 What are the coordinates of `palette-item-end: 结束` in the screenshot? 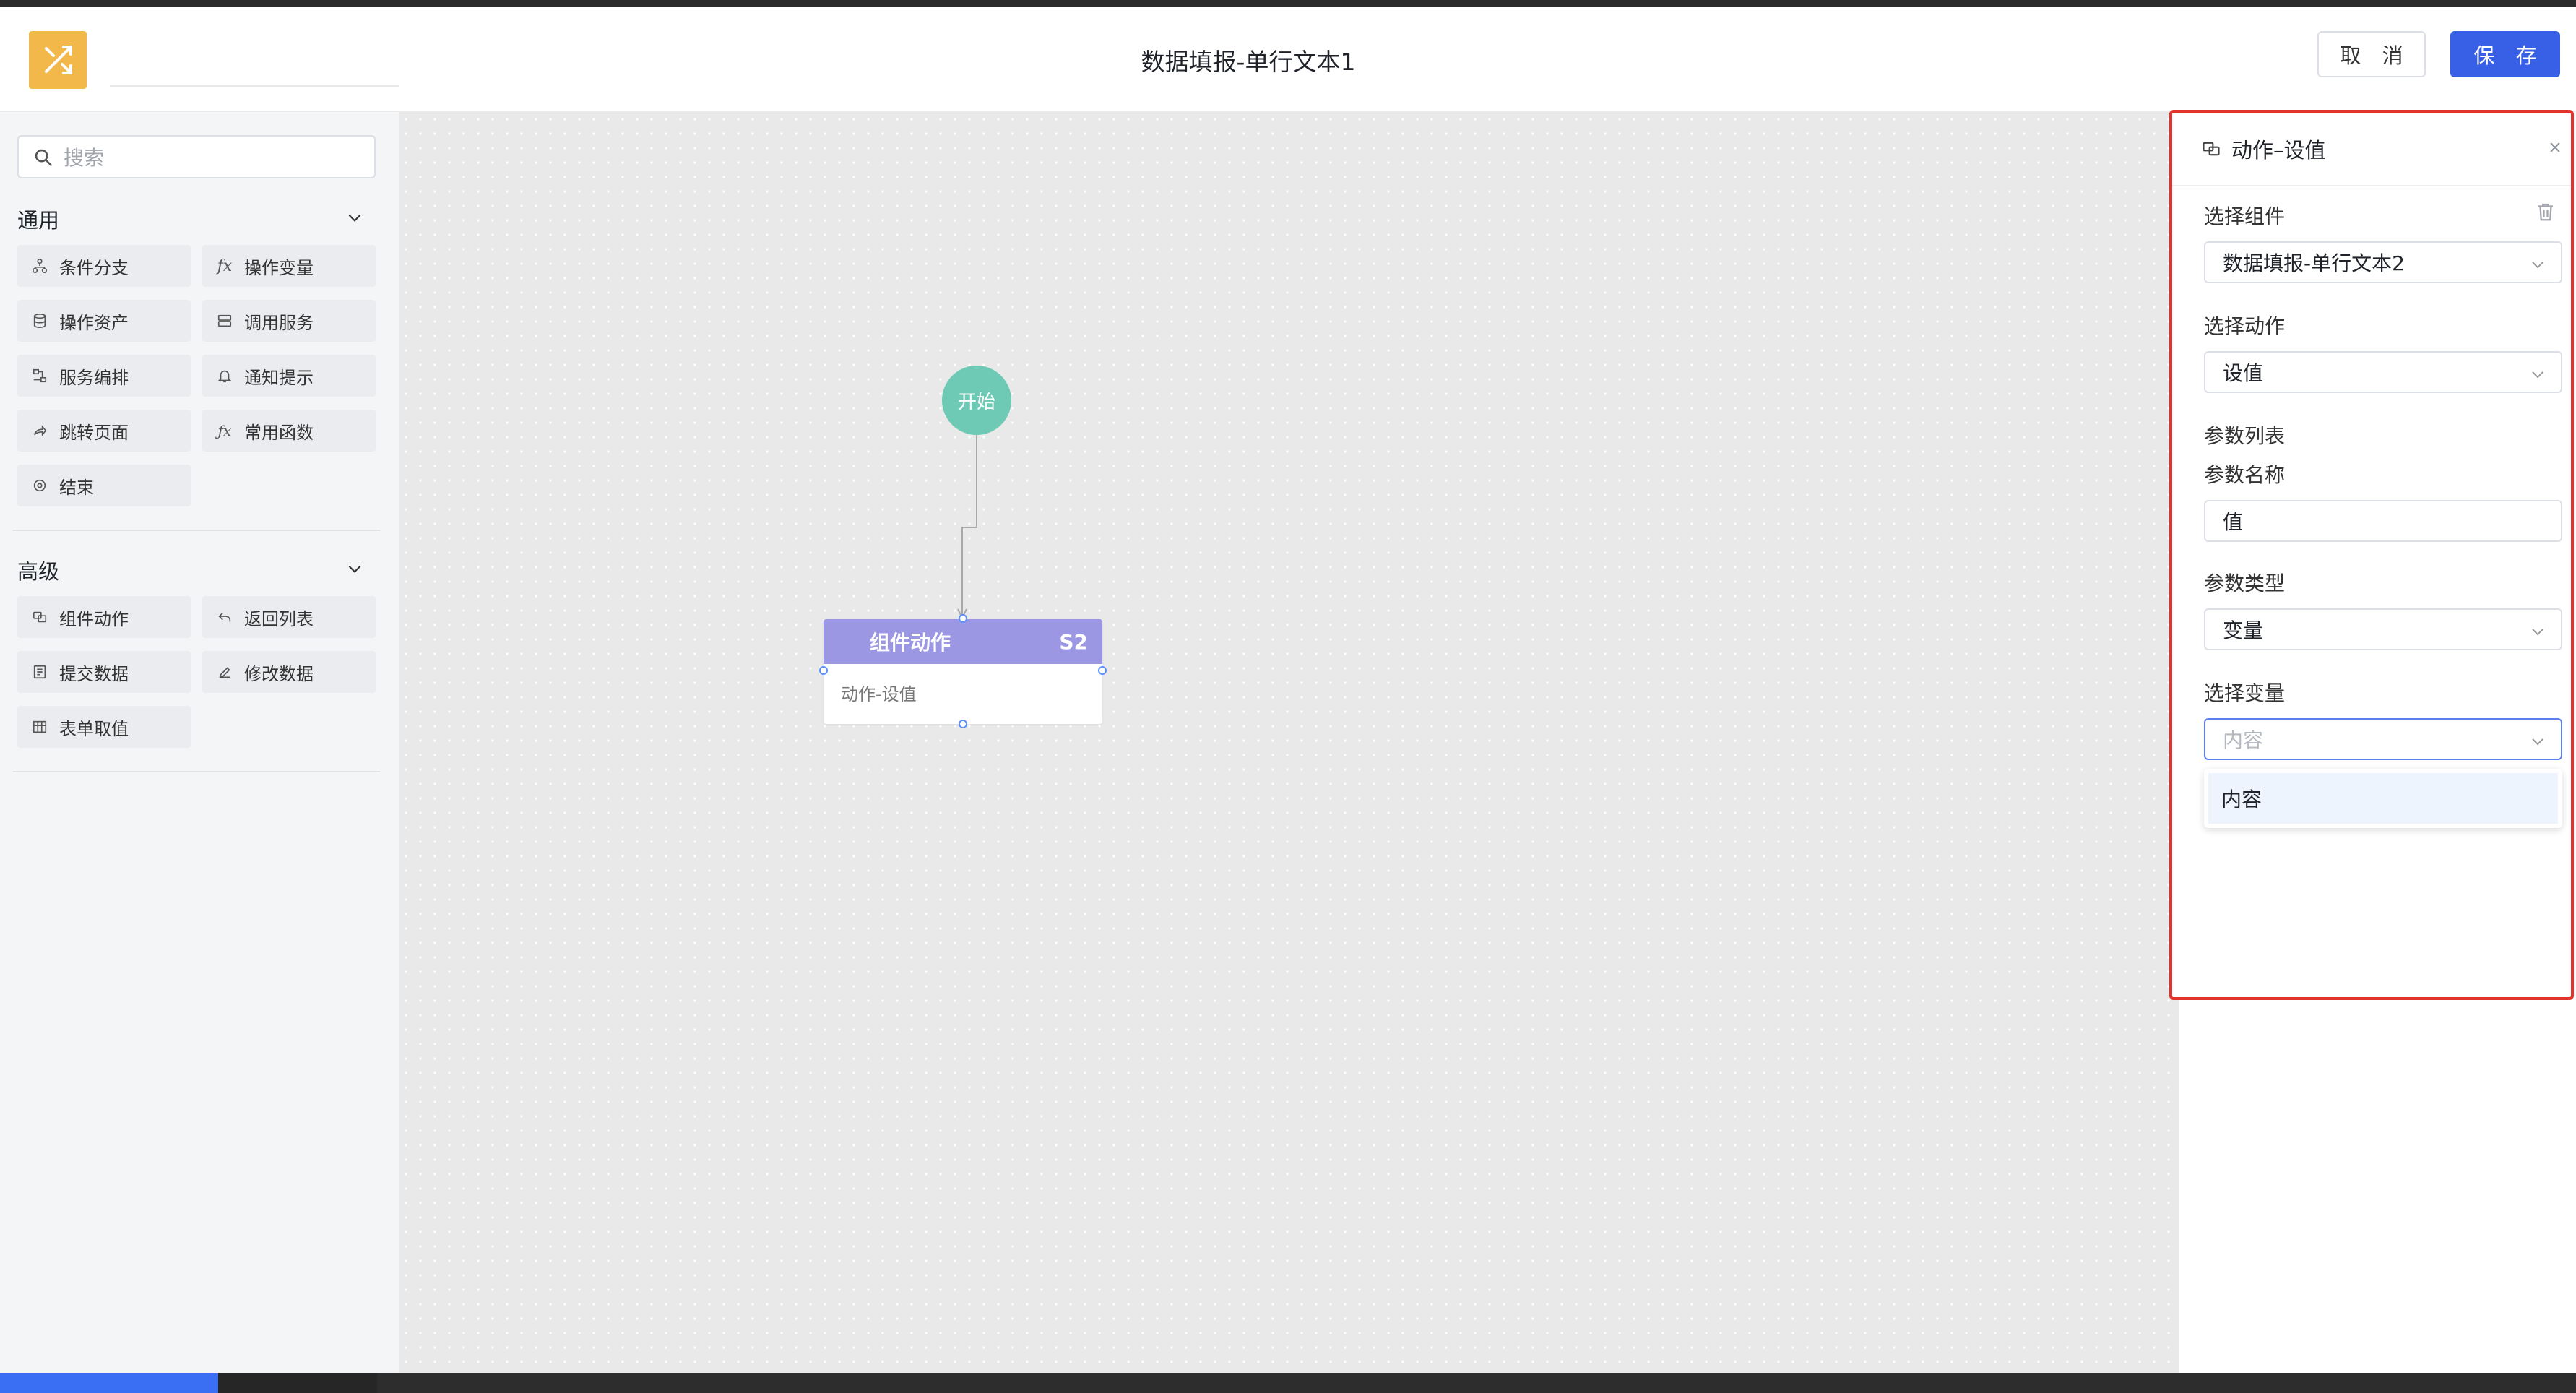 It's located at (104, 486).